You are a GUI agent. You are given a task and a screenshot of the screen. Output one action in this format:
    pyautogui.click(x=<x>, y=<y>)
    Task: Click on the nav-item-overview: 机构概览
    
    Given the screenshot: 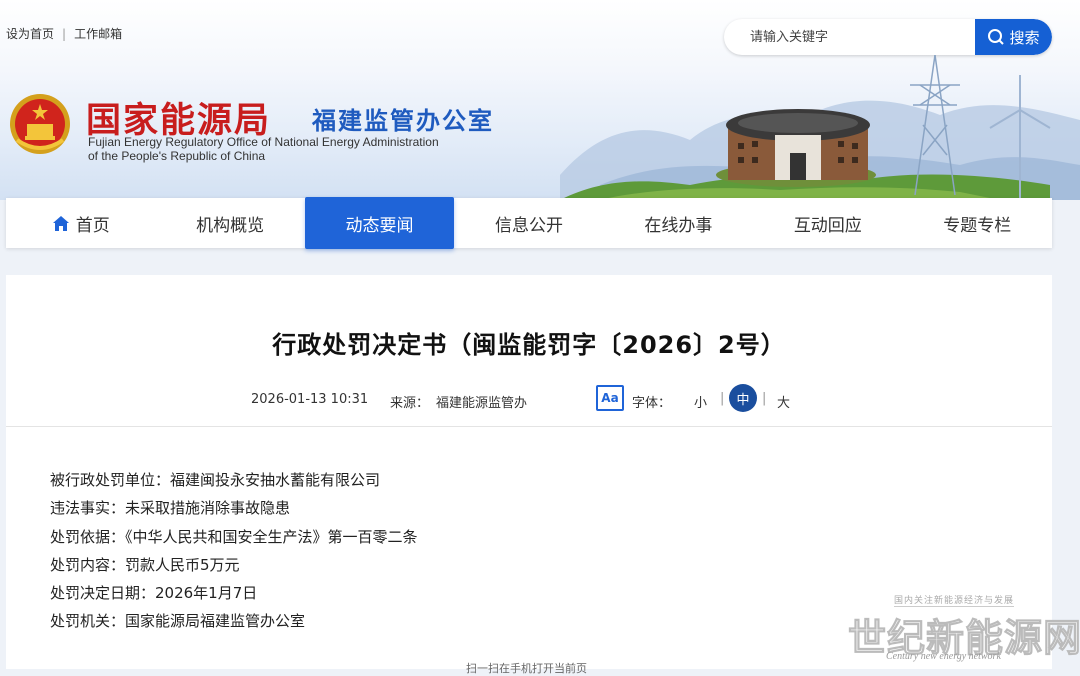 What is the action you would take?
    pyautogui.click(x=229, y=223)
    